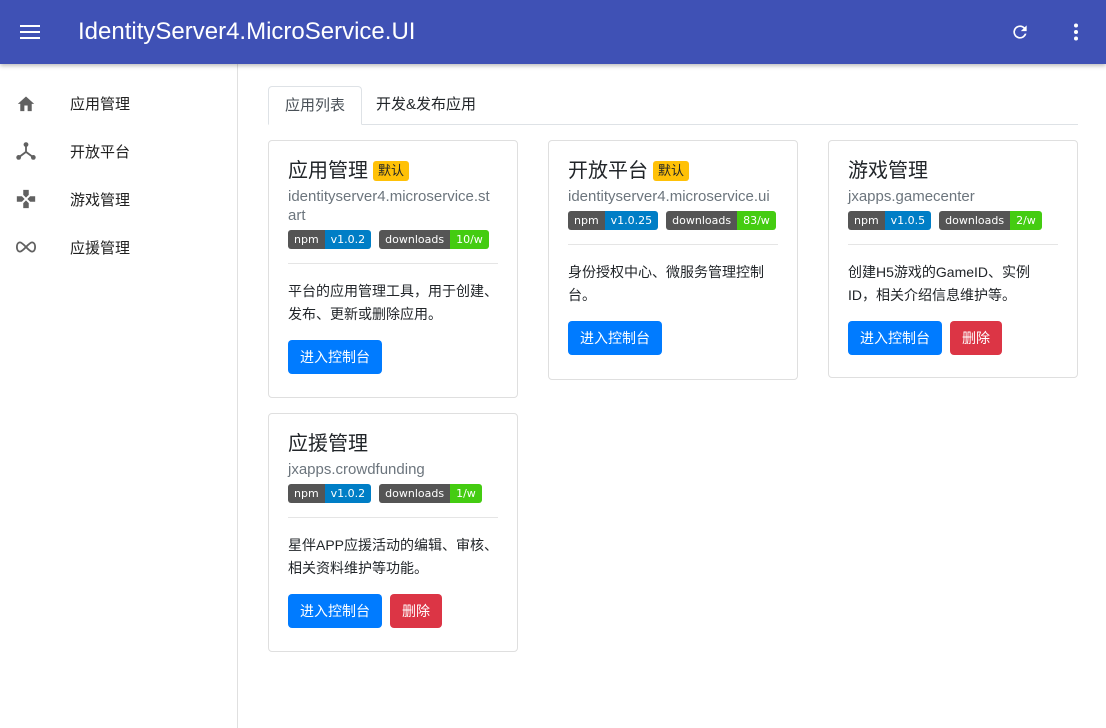  Describe the element at coordinates (100, 200) in the screenshot. I see `sidebar-item-label: 游戏管理` at that location.